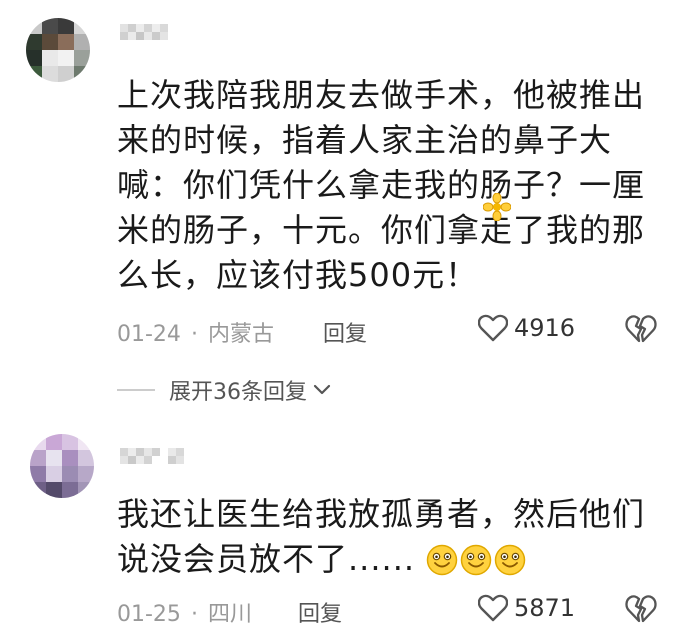 The width and height of the screenshot is (690, 634). What do you see at coordinates (322, 390) in the screenshot?
I see `chevron-down-icon` at bounding box center [322, 390].